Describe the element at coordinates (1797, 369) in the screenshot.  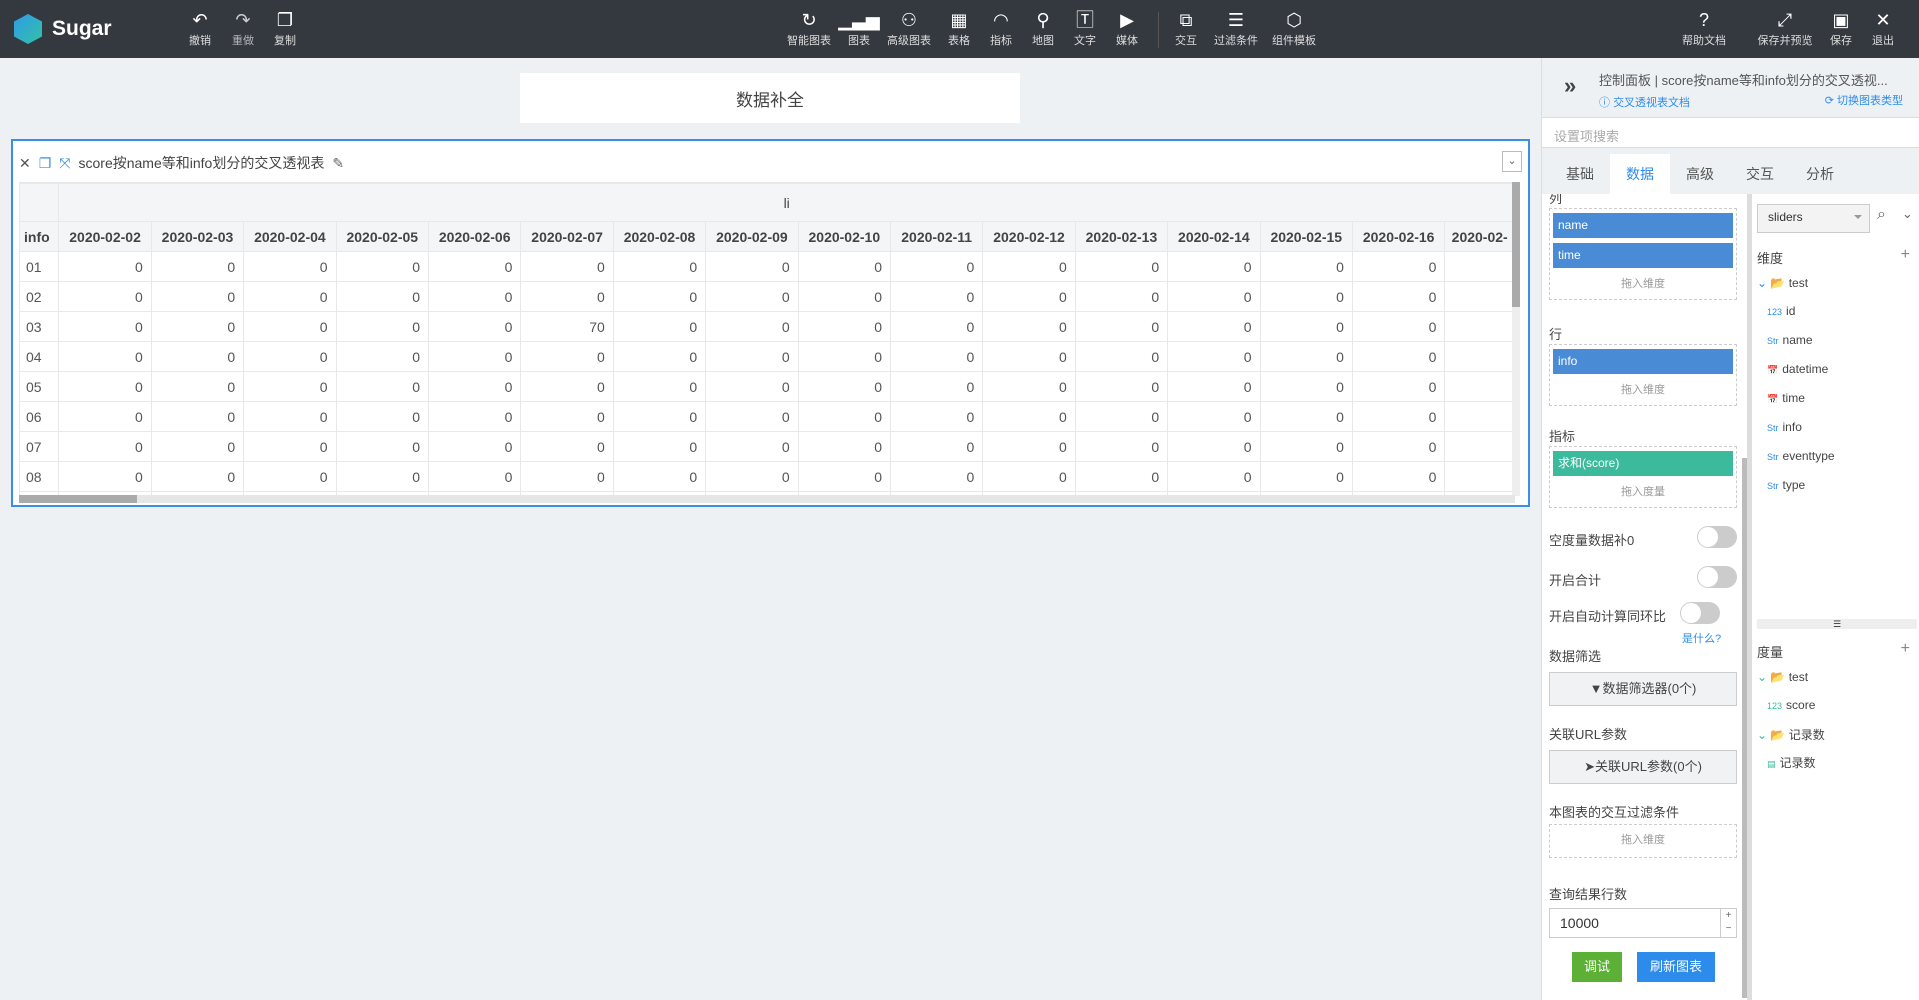
I see `field-datetime: 📅 datetime` at that location.